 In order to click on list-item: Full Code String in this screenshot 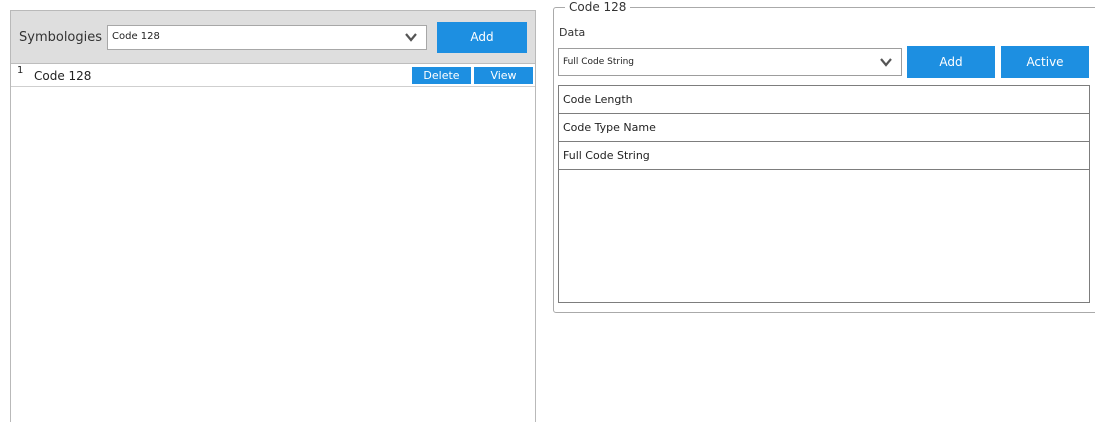, I will do `click(824, 156)`.